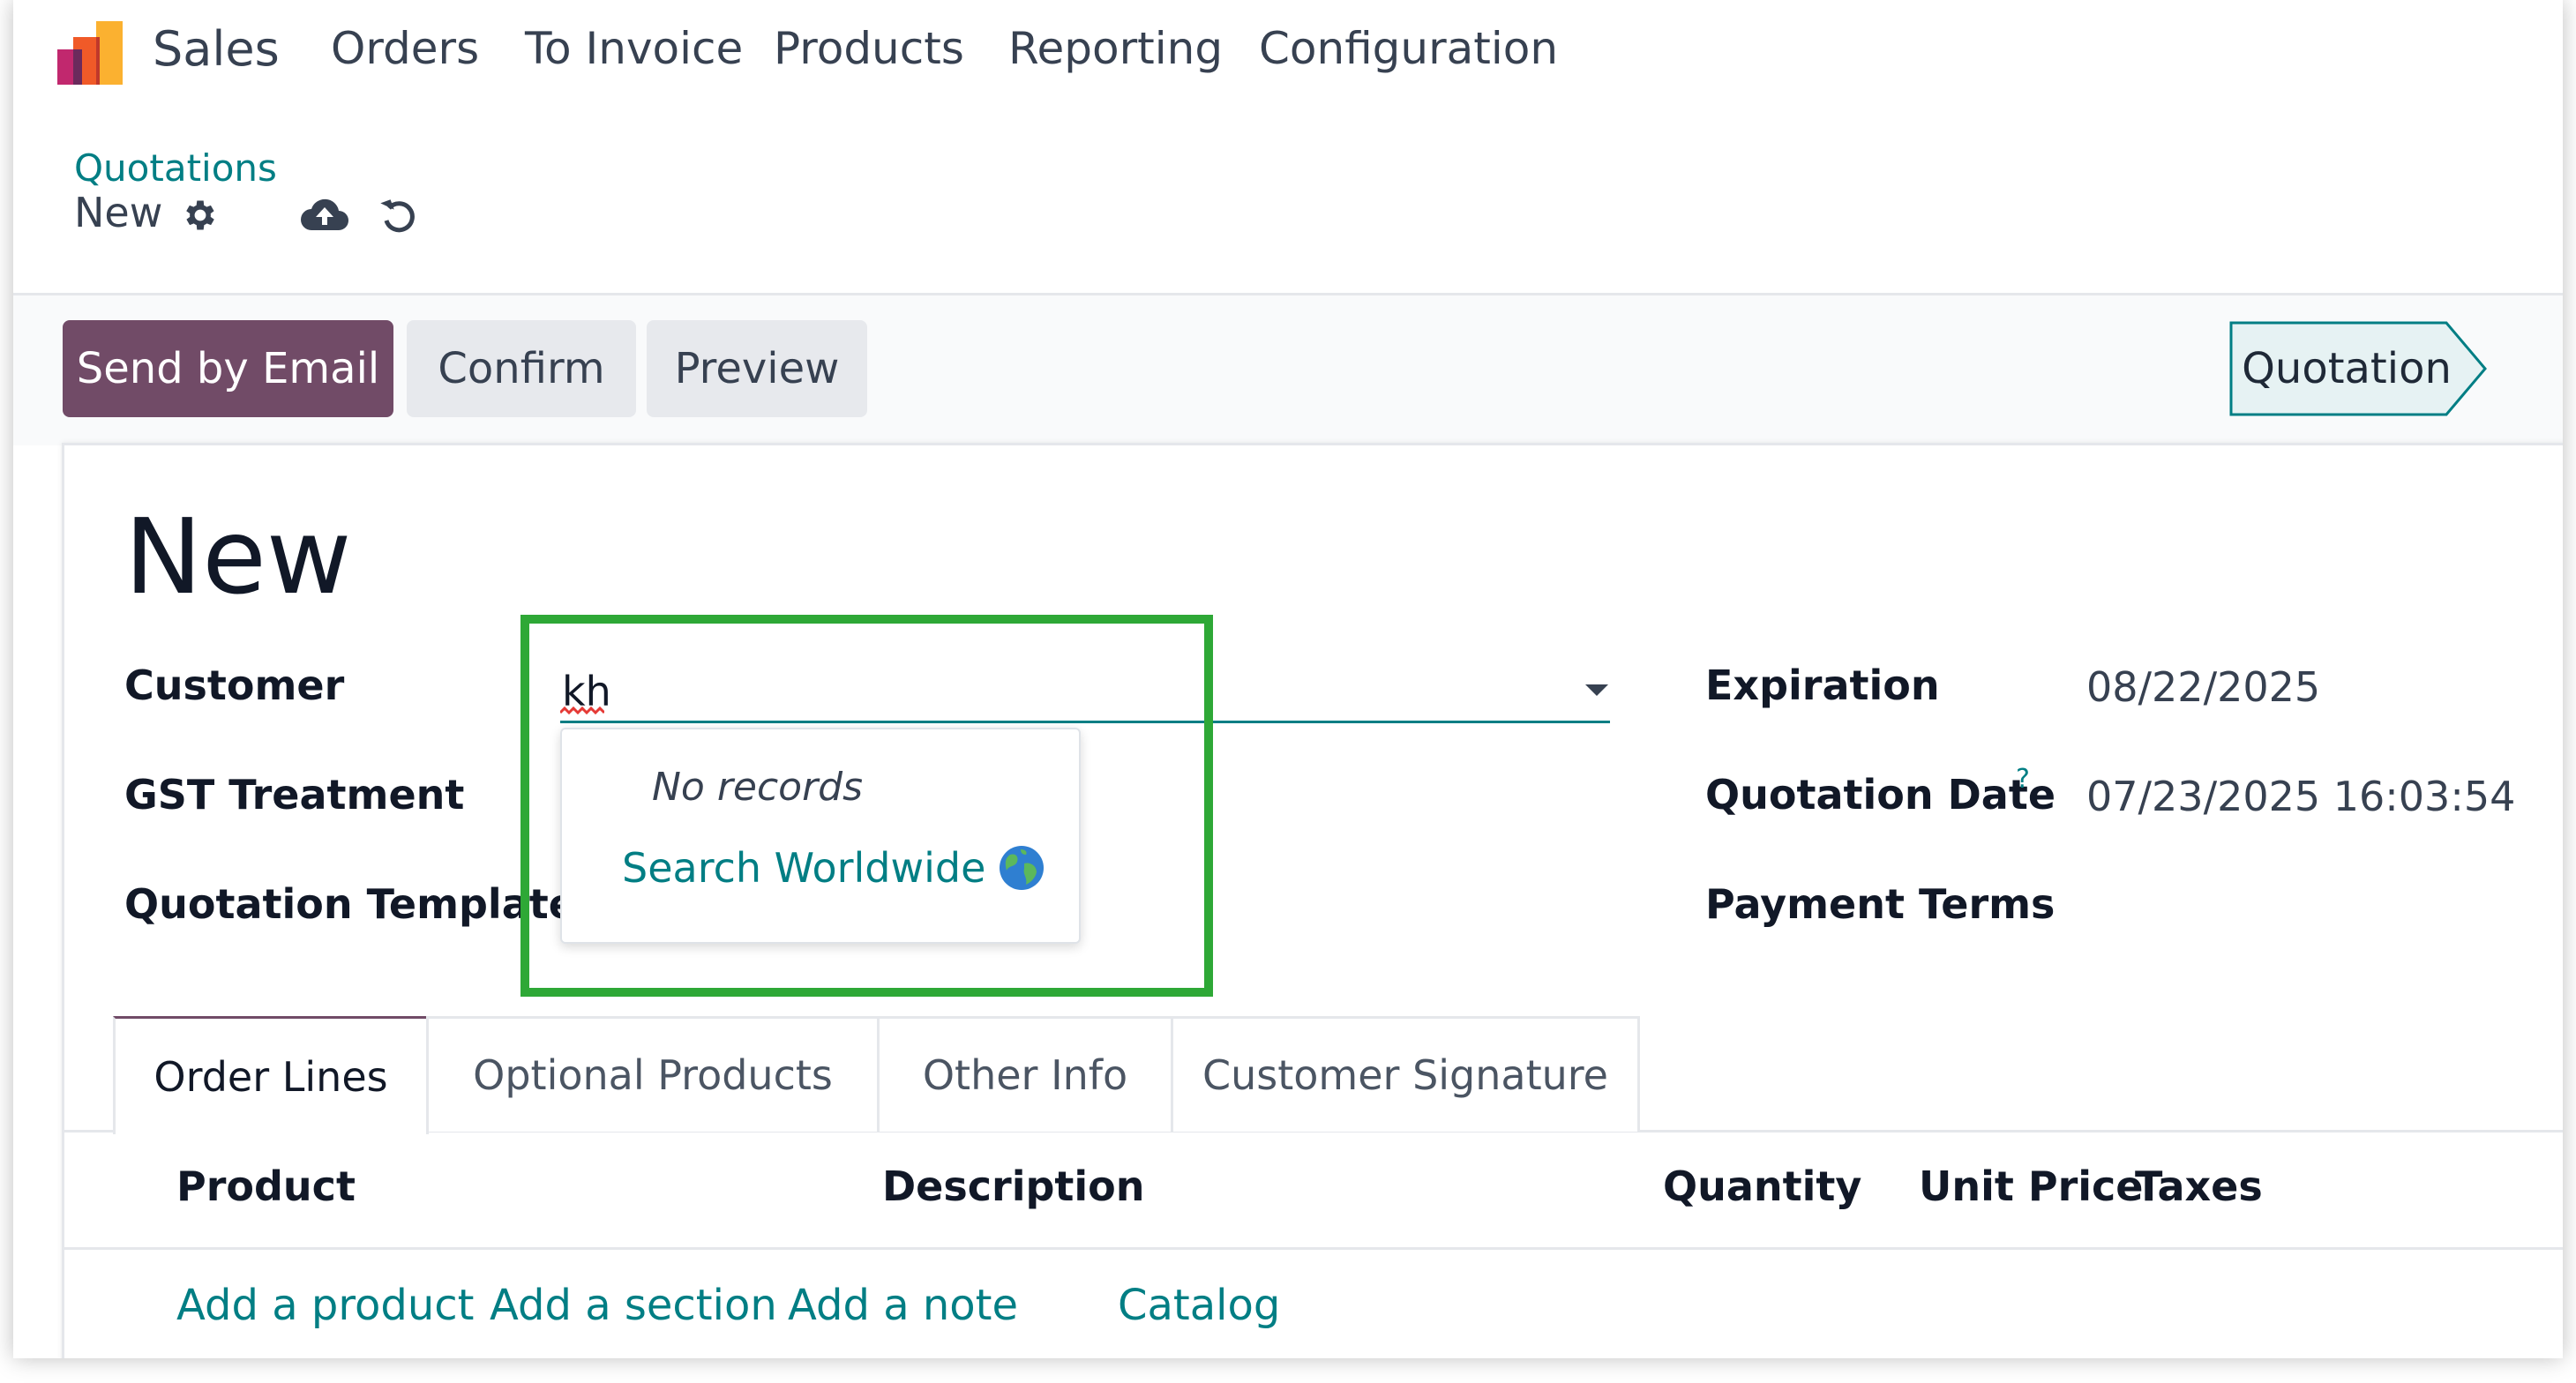 This screenshot has width=2576, height=1383. I want to click on catalog-link: Catalog, so click(1199, 1305).